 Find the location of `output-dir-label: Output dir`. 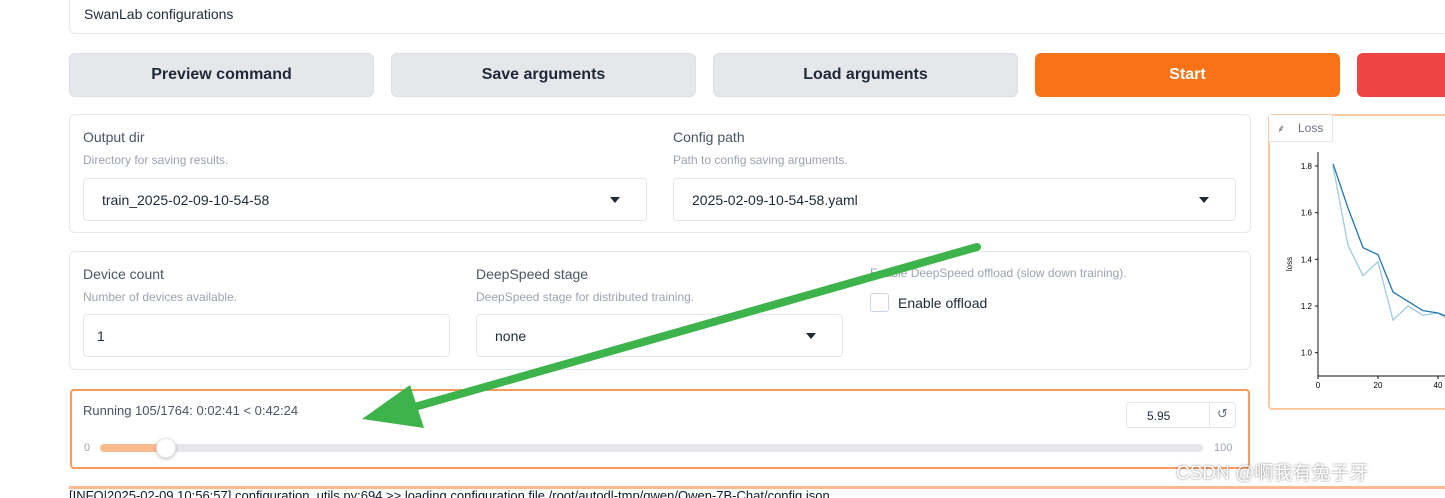

output-dir-label: Output dir is located at coordinates (114, 137).